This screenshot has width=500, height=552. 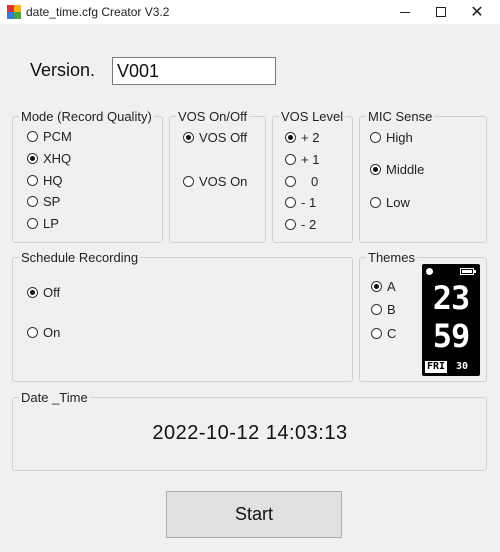 What do you see at coordinates (57, 158) in the screenshot?
I see `radio-label: XHQ` at bounding box center [57, 158].